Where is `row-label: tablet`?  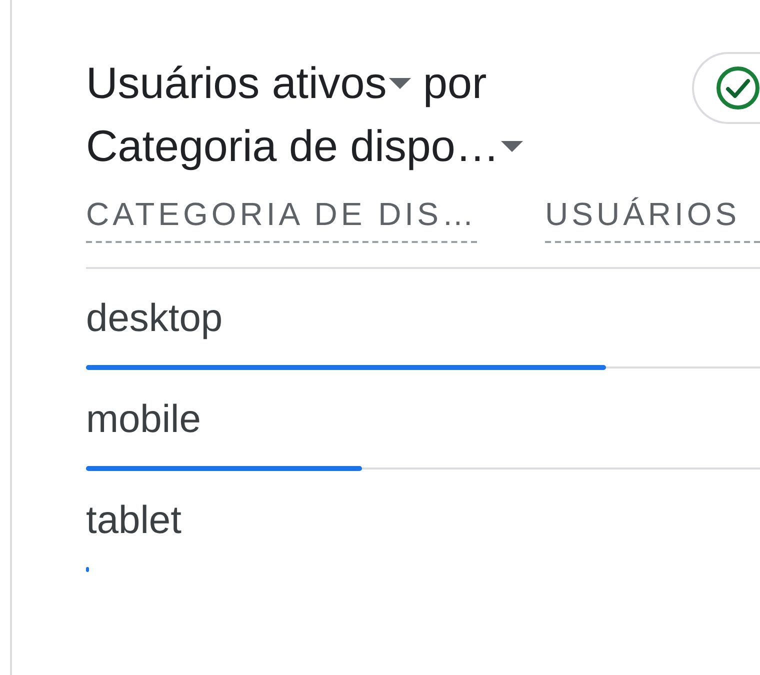 row-label: tablet is located at coordinates (134, 521).